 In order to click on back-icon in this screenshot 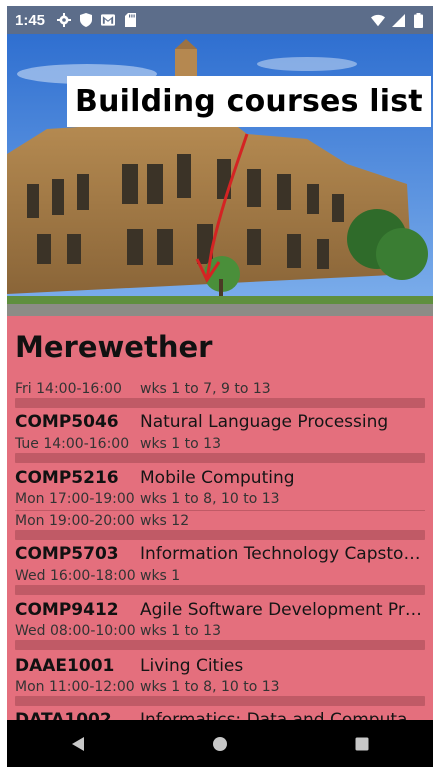, I will do `click(78, 744)`.